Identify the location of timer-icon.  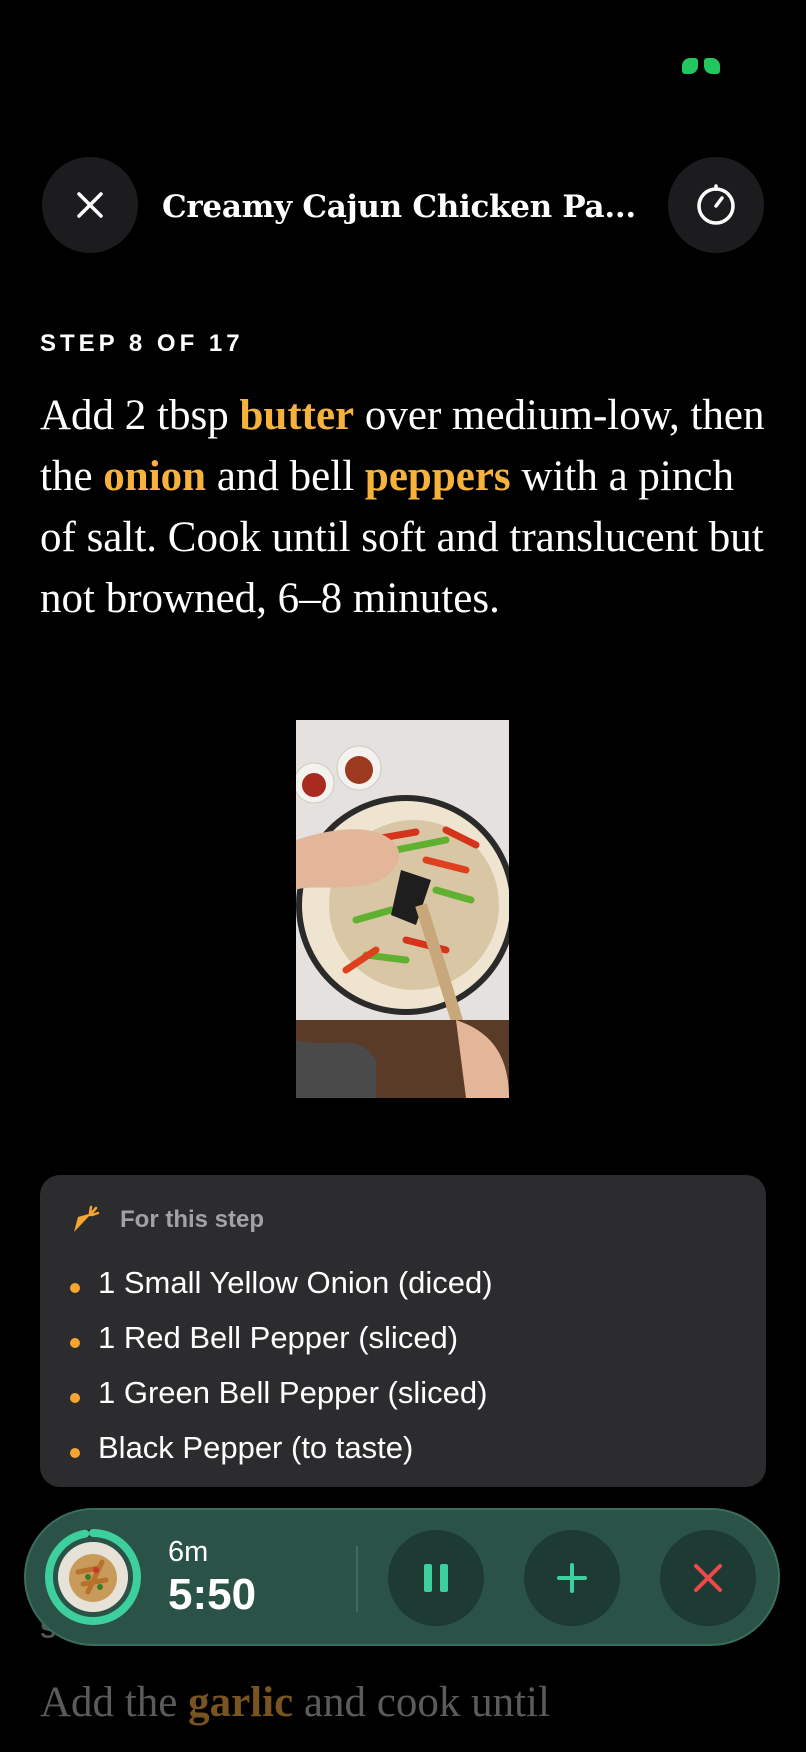
(716, 204).